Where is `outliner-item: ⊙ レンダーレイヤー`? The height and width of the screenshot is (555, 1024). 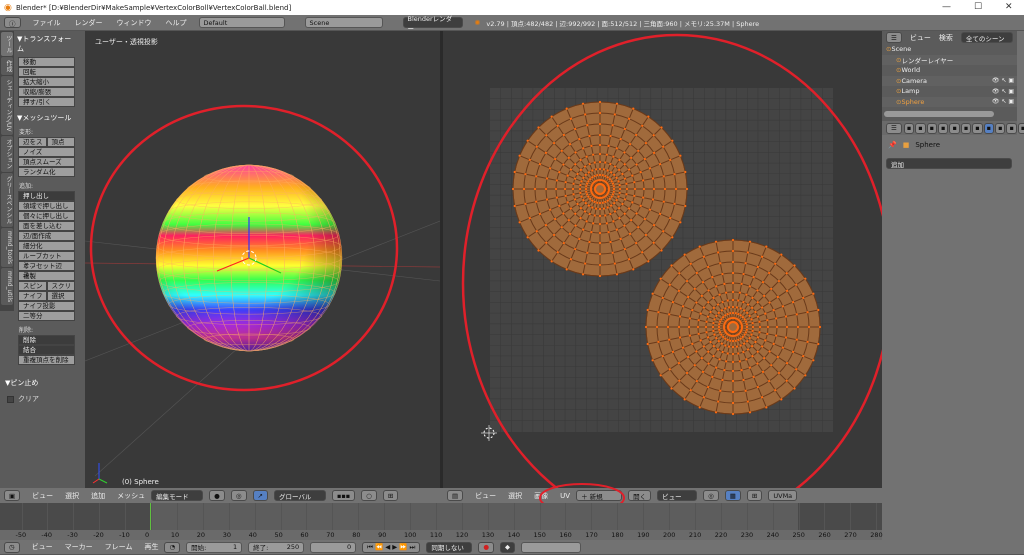 outliner-item: ⊙ レンダーレイヤー is located at coordinates (949, 59).